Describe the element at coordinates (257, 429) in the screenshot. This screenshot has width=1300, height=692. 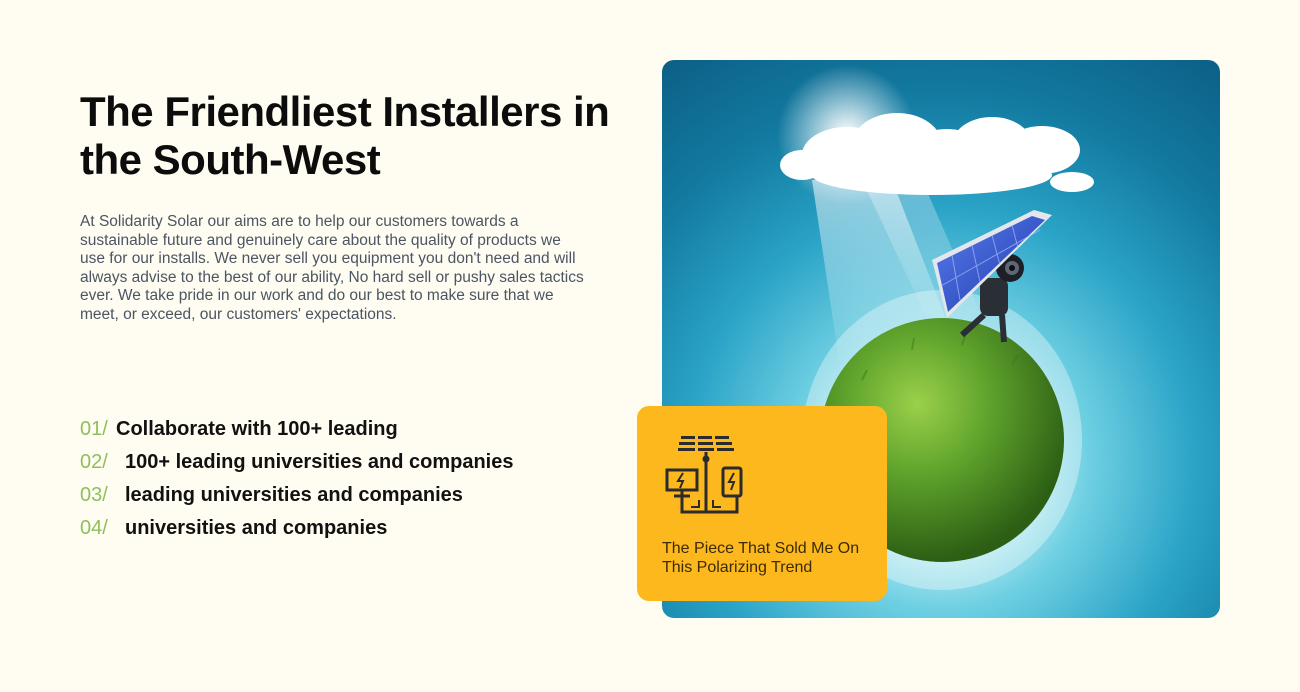
I see `feature-text: Collaborate with 100+ leading` at that location.